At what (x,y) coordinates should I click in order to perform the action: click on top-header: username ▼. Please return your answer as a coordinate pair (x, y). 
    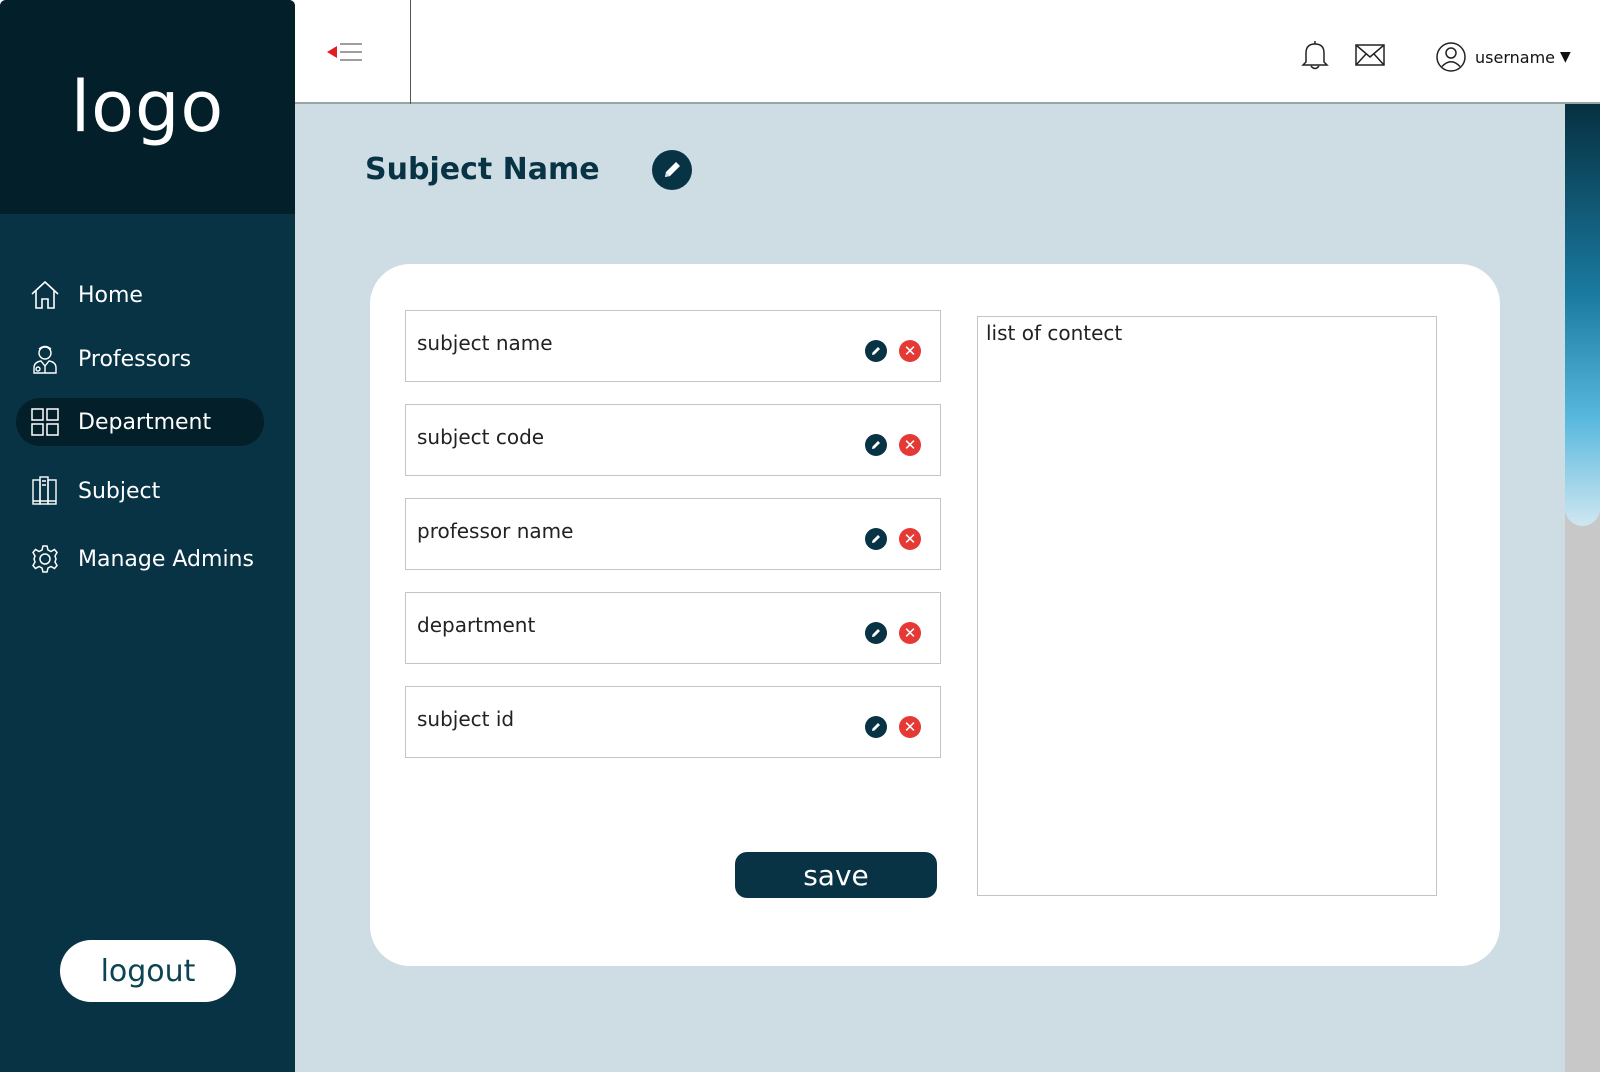
    Looking at the image, I should click on (947, 52).